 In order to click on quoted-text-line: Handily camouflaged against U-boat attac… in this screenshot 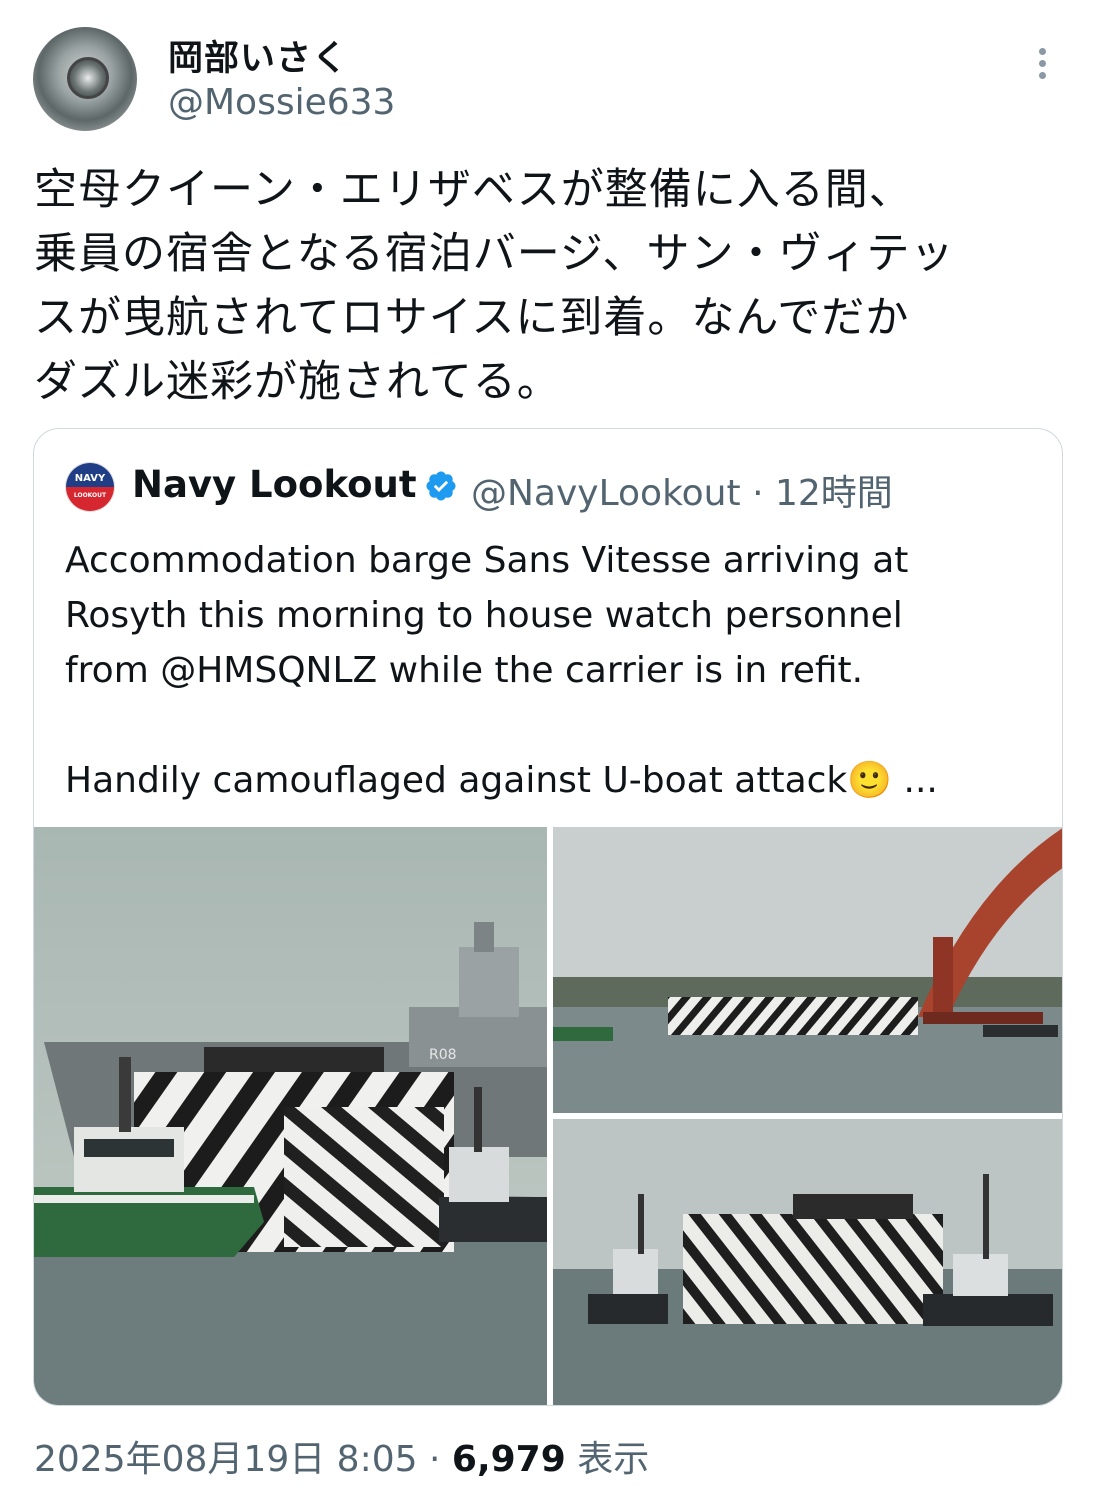, I will do `click(501, 780)`.